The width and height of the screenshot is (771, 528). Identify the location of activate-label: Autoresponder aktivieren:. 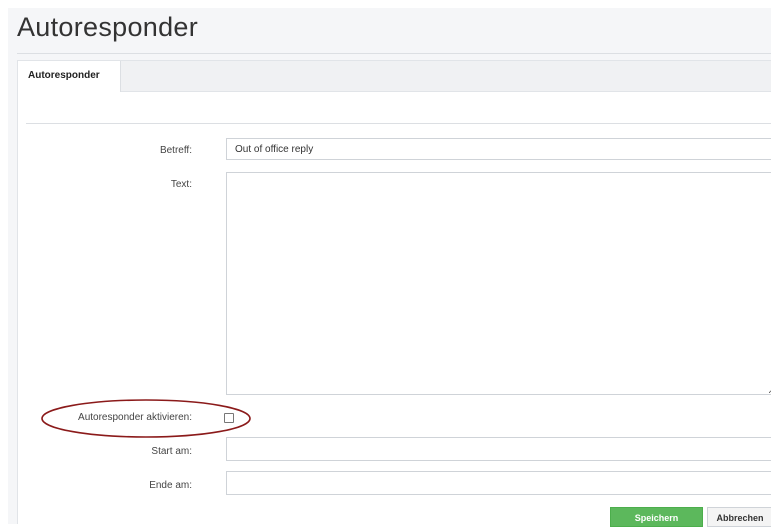
(135, 417).